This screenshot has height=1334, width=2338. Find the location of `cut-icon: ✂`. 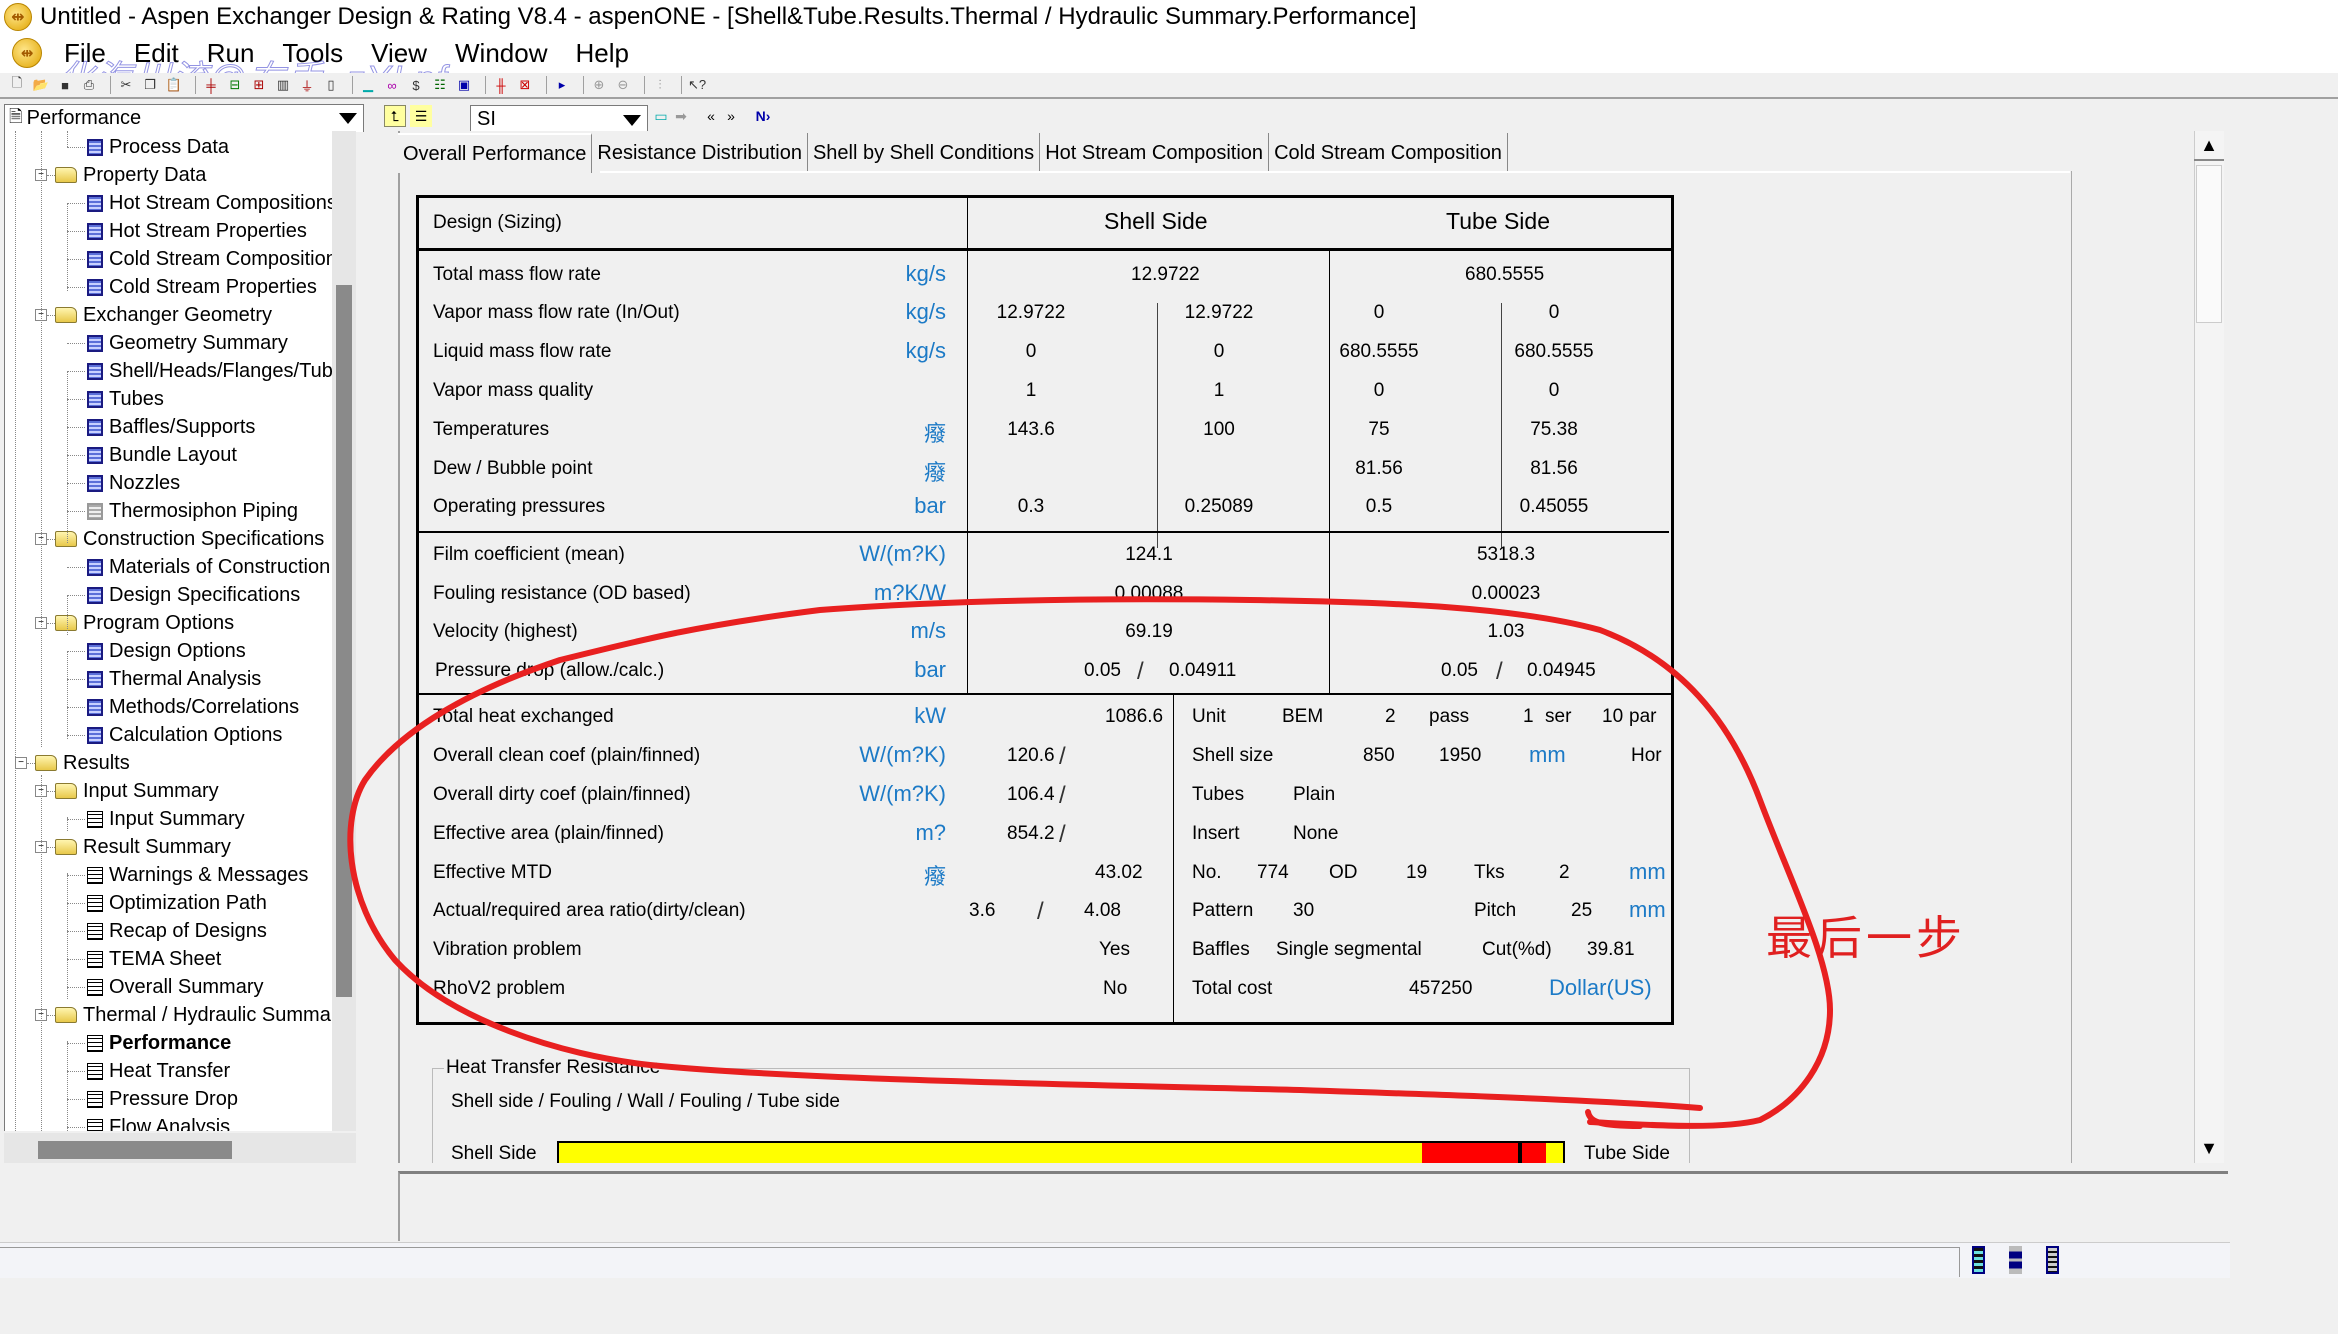

cut-icon: ✂ is located at coordinates (126, 85).